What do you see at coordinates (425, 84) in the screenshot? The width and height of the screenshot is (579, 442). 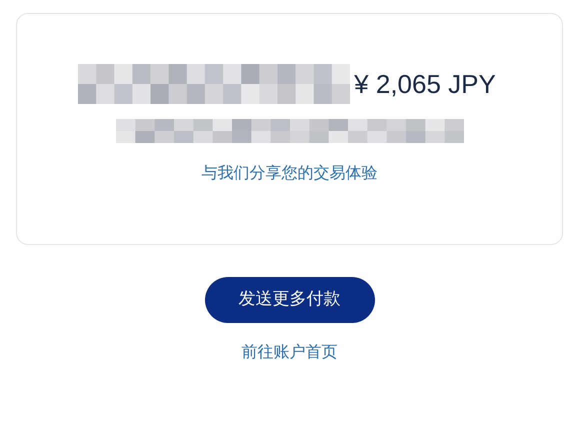 I see `amount-text: ¥ 2,065 JPY` at bounding box center [425, 84].